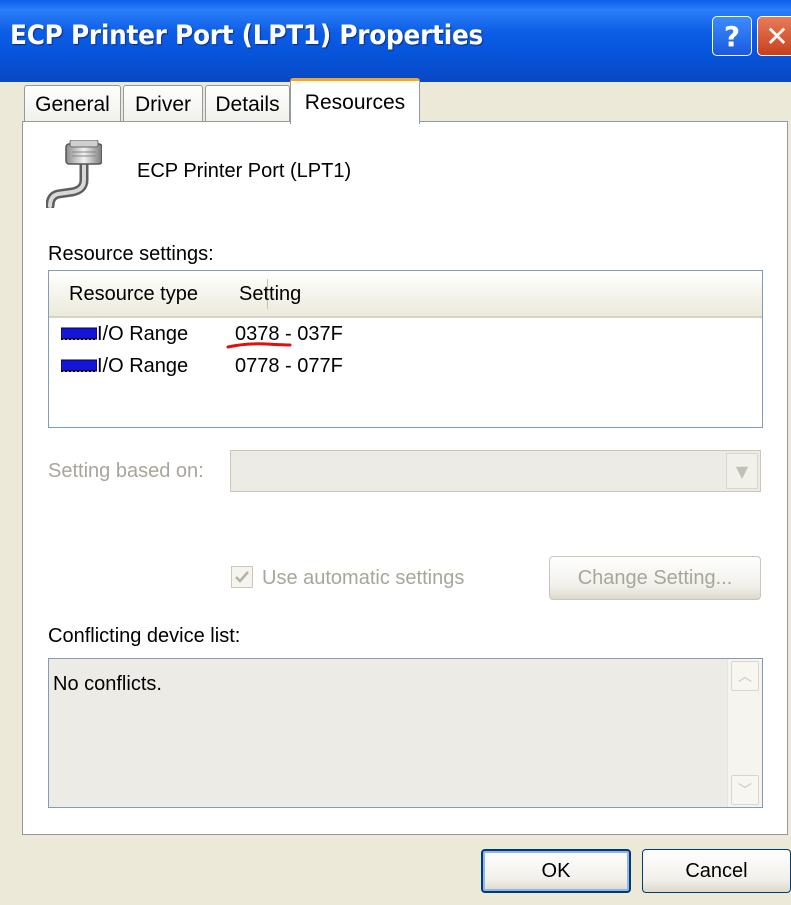  What do you see at coordinates (404, 334) in the screenshot?
I see `resource-row: I/O Range 0378 - 037F` at bounding box center [404, 334].